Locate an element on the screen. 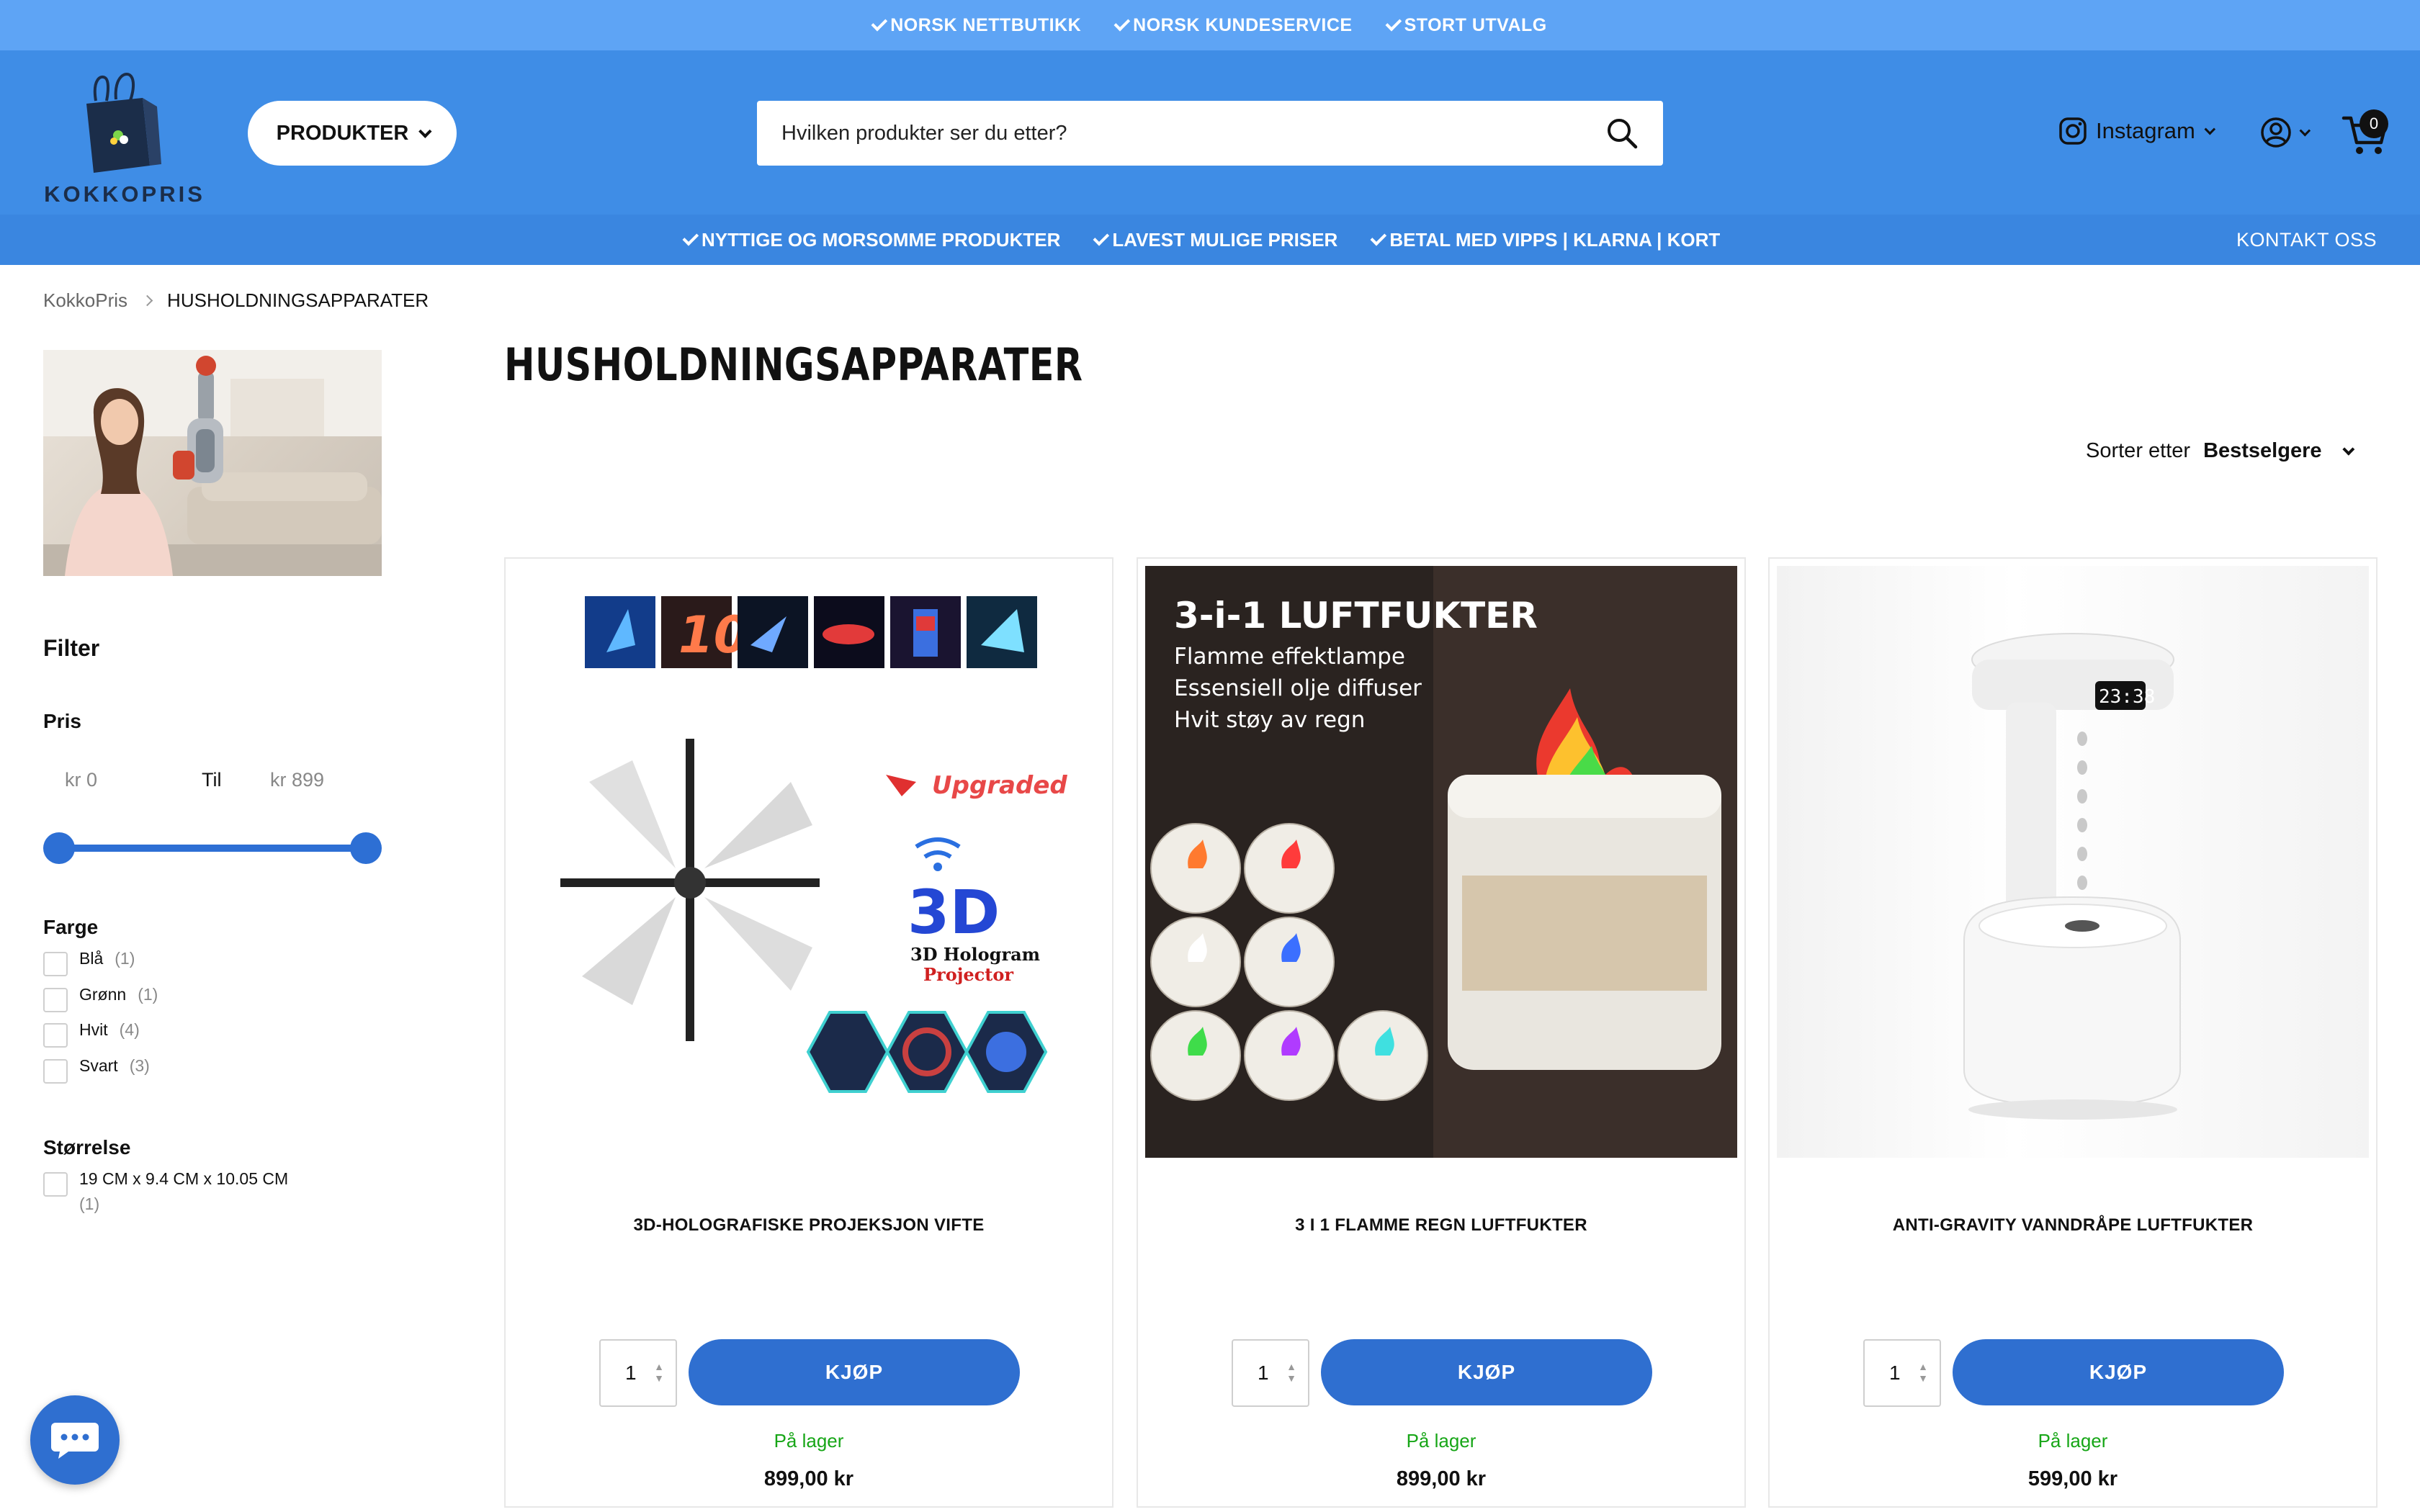 This screenshot has width=2420, height=1512. image-title: 3-i-1 LUFTFUKTER is located at coordinates (1356, 615).